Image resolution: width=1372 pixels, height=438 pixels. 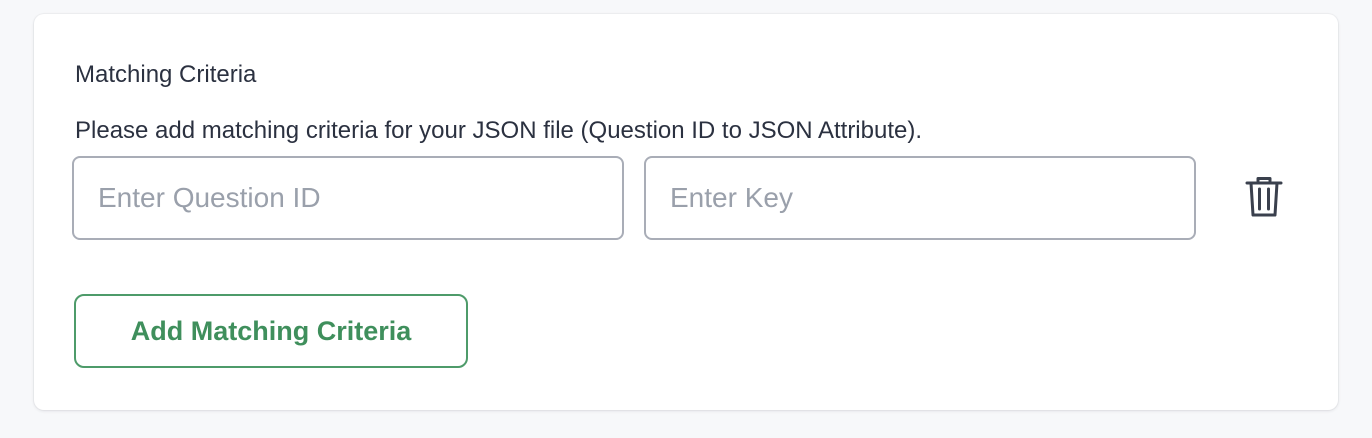 I want to click on add-matching-criteria-button: Add Matching Criteria, so click(x=271, y=331).